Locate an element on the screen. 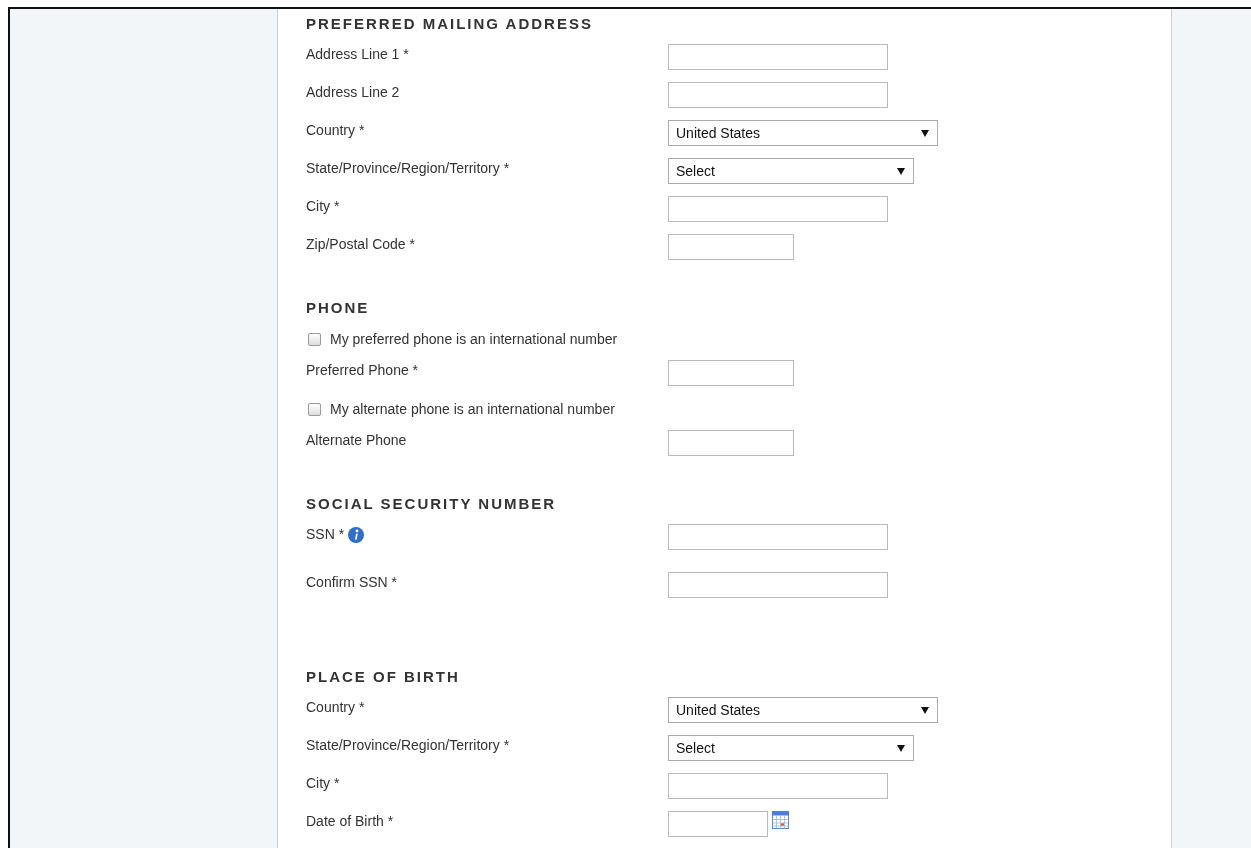  field-label: Date of Birth * is located at coordinates (350, 821).